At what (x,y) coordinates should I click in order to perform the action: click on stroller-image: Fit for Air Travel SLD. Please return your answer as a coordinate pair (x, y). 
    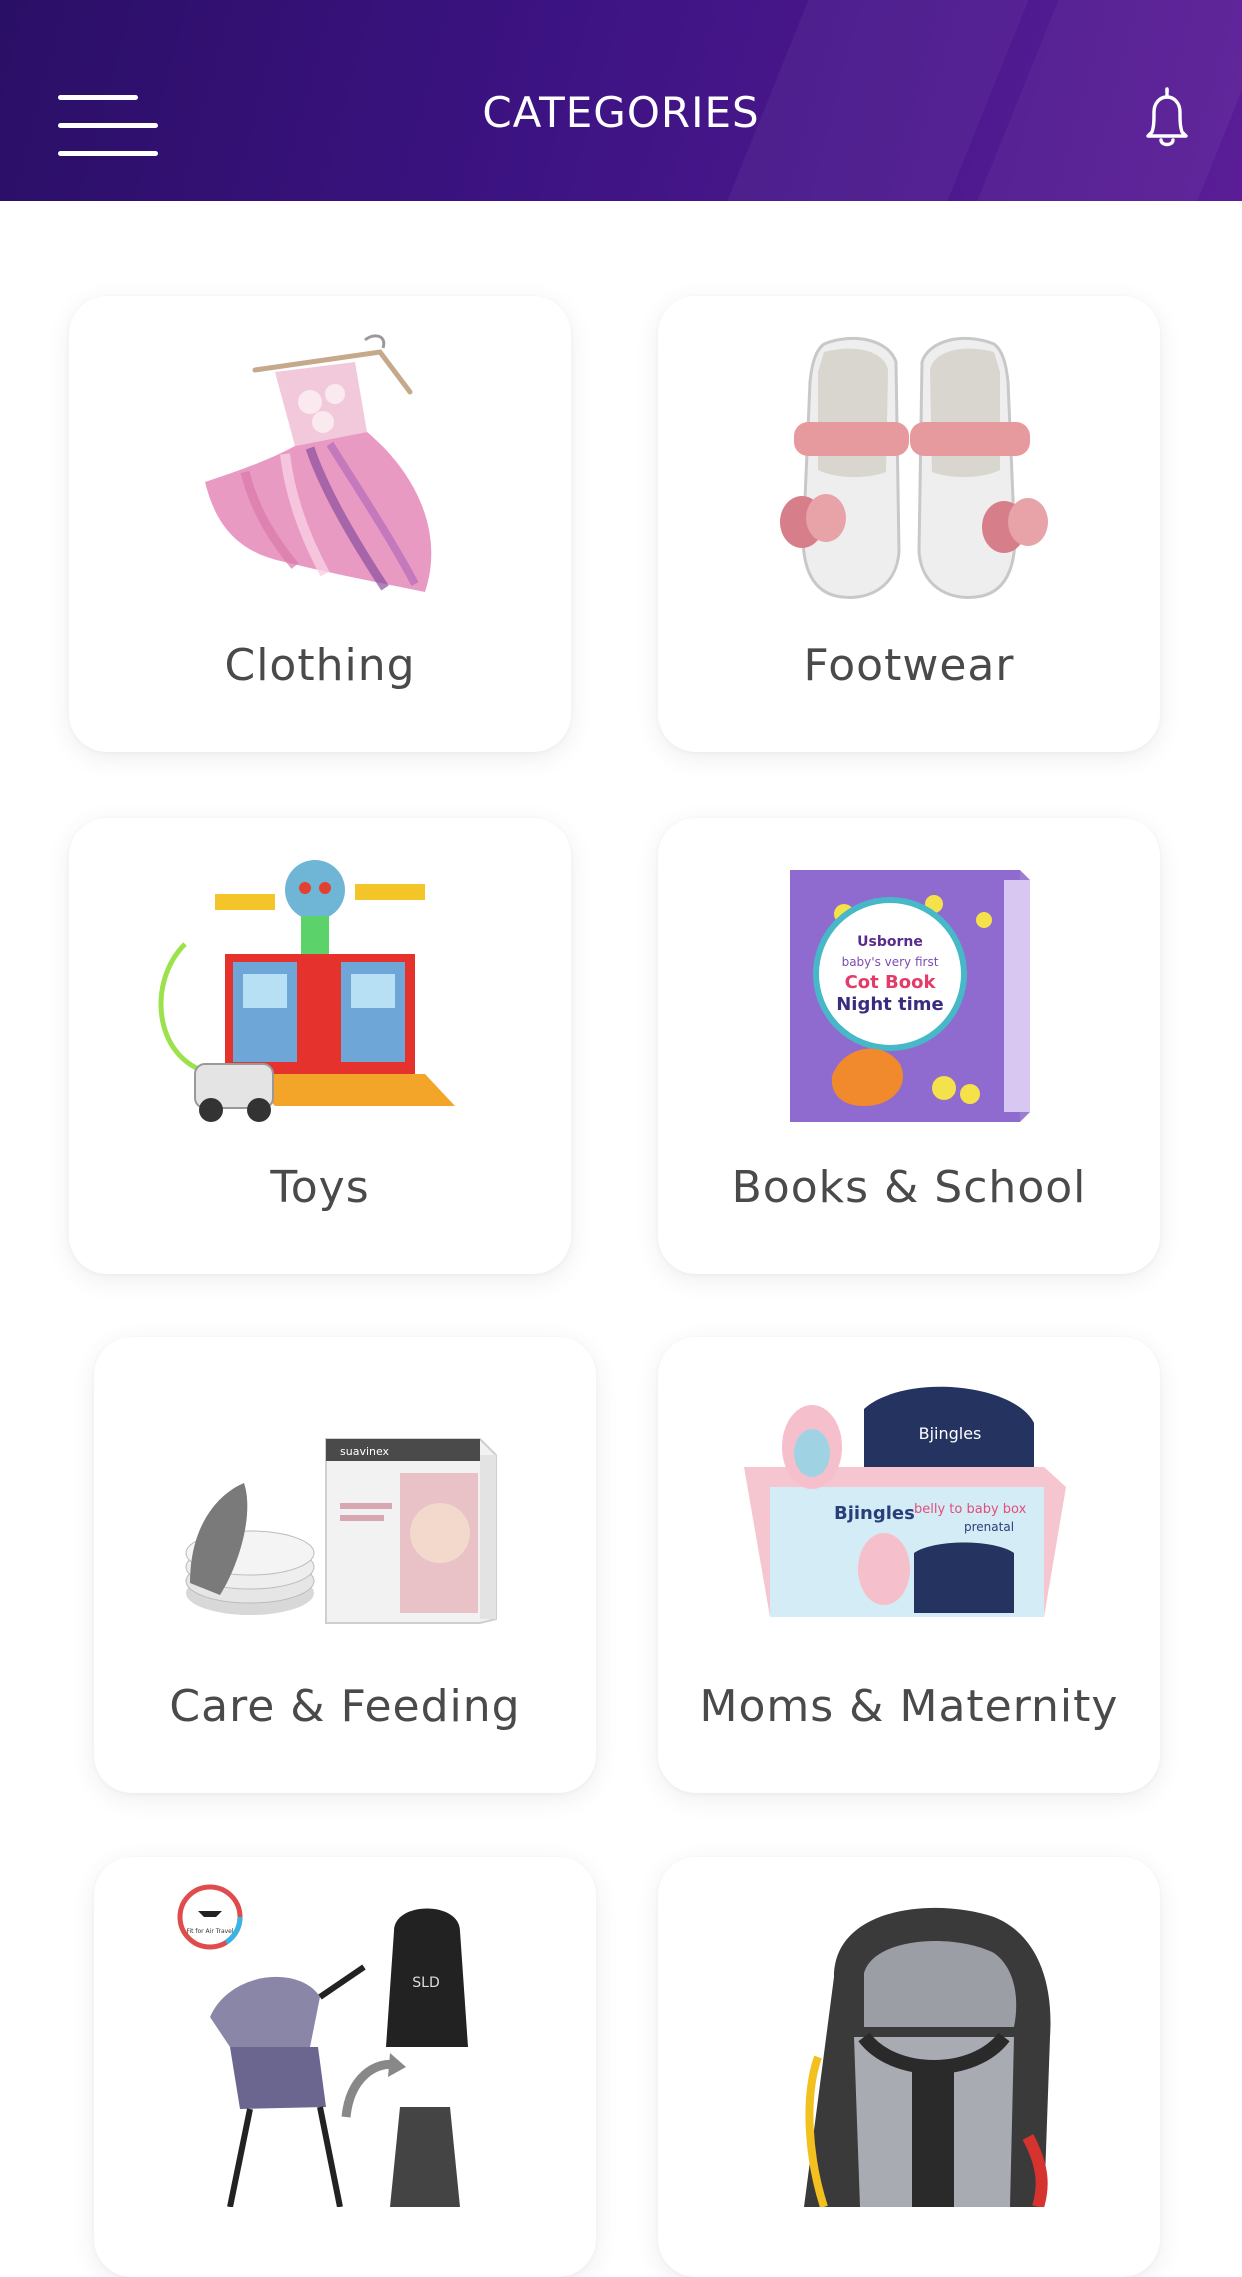
    Looking at the image, I should click on (345, 2042).